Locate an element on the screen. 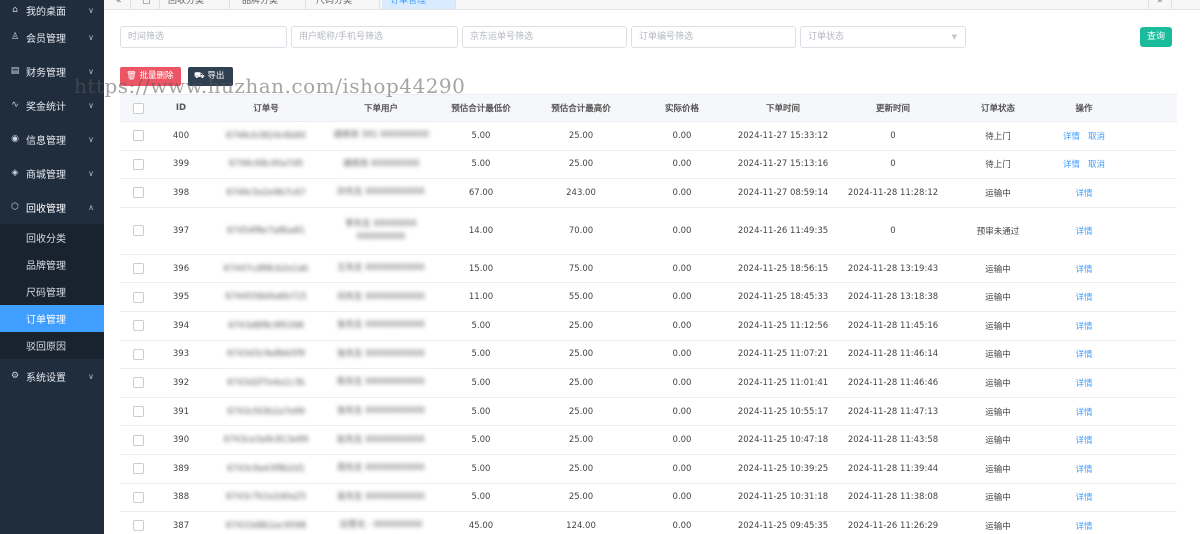 The height and width of the screenshot is (534, 1200). created-time: 2024-11-25 10:55:17 is located at coordinates (783, 411).